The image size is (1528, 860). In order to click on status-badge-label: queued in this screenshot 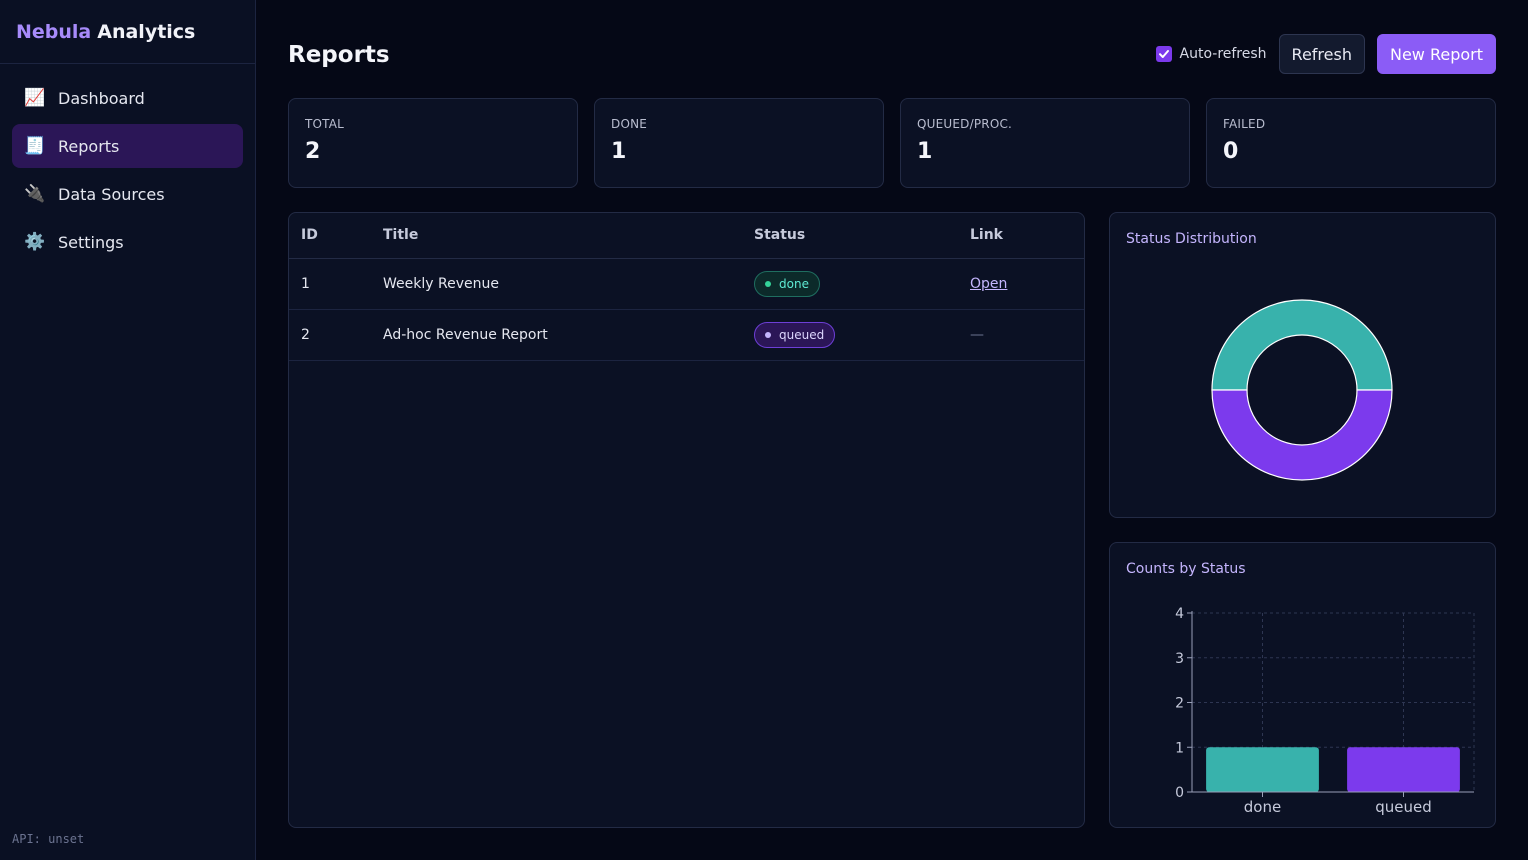, I will do `click(802, 334)`.